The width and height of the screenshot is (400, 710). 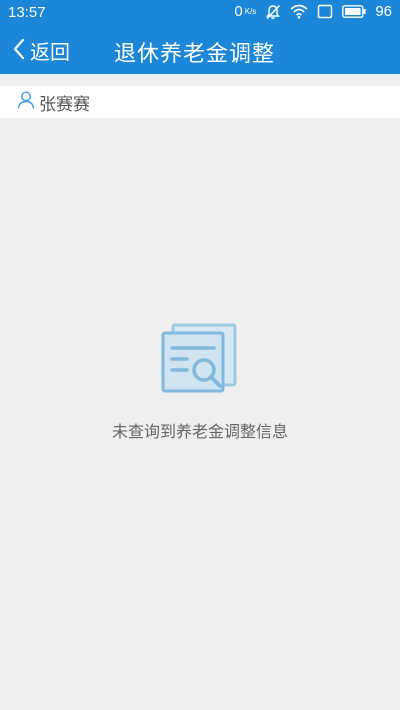 What do you see at coordinates (354, 11) in the screenshot?
I see `battery-icon` at bounding box center [354, 11].